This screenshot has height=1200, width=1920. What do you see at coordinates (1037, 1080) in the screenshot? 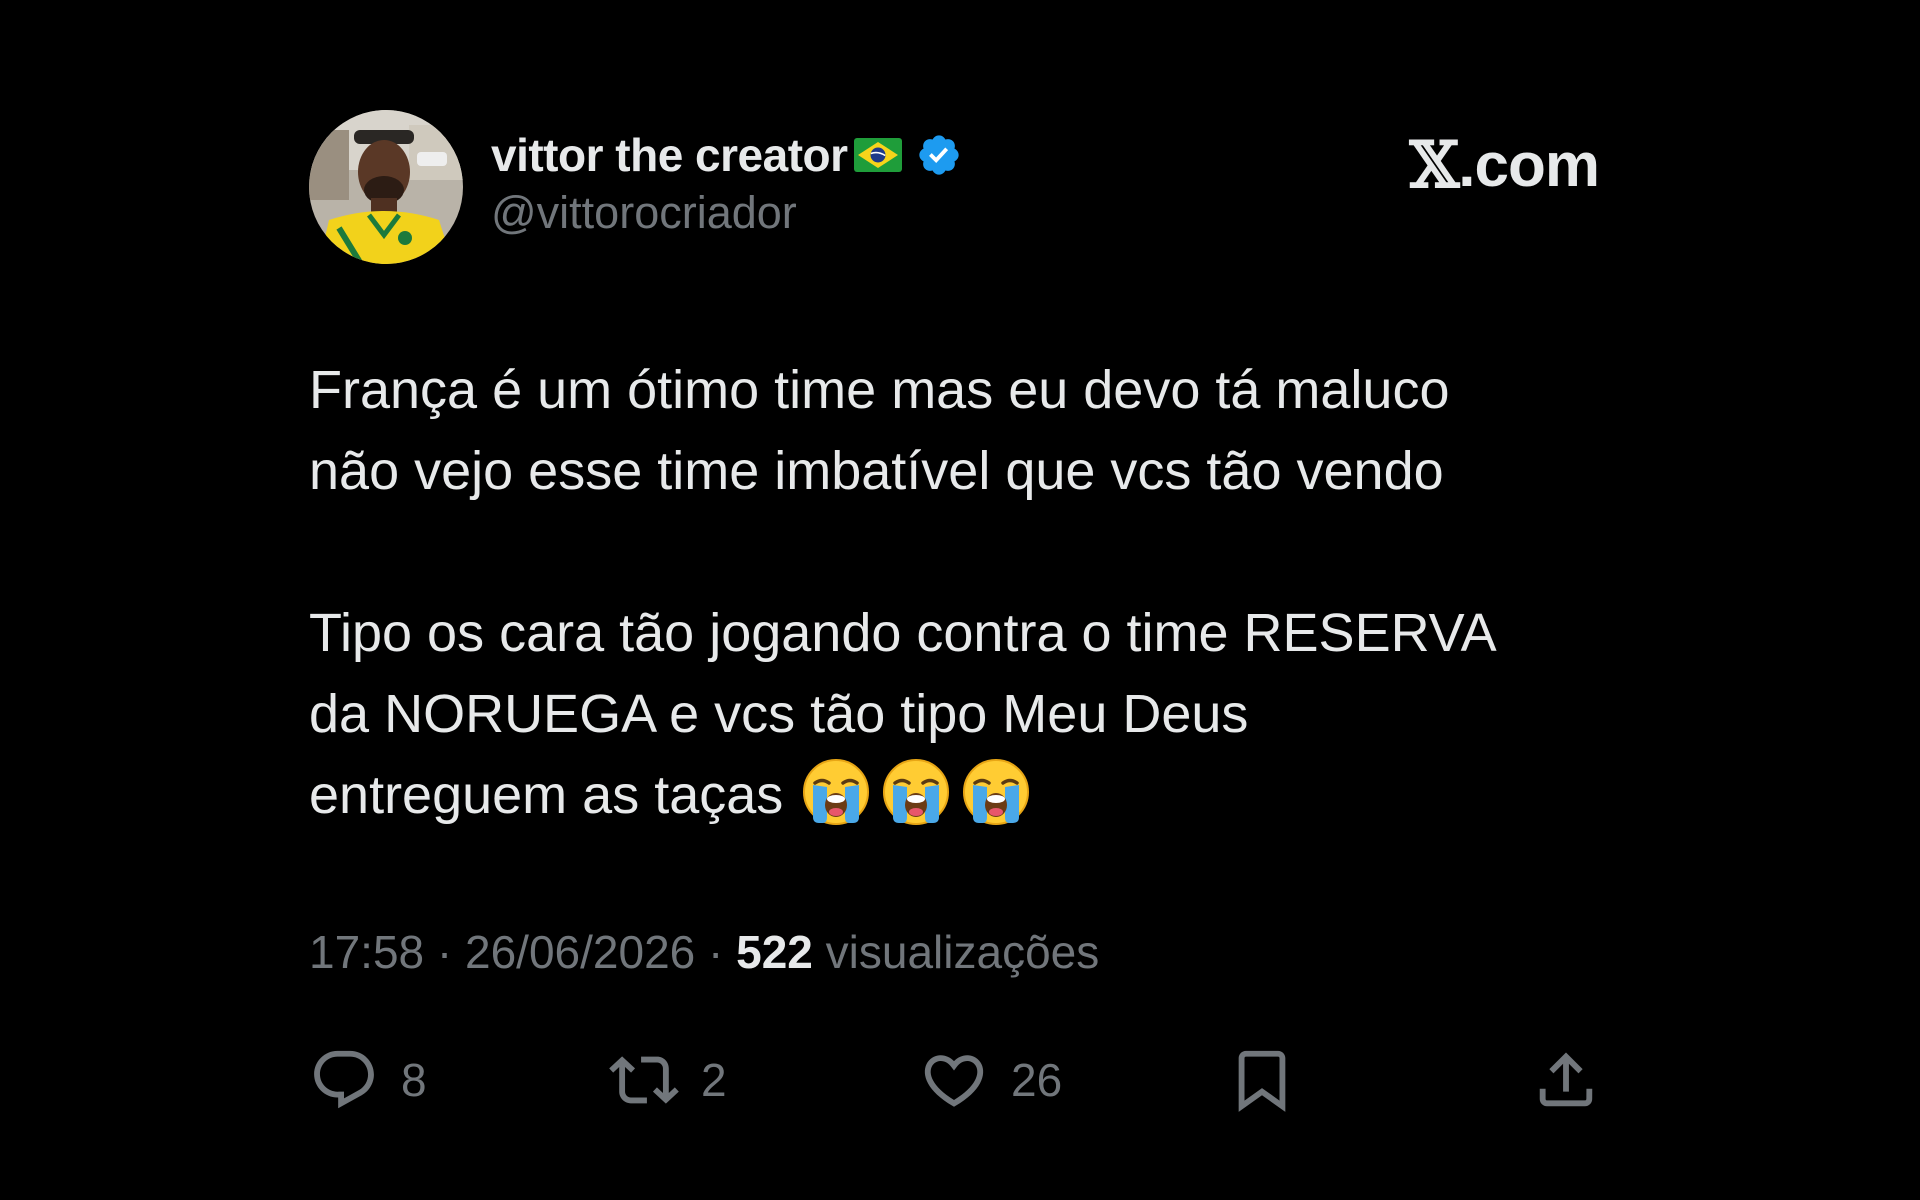
I see `like-count: 26` at bounding box center [1037, 1080].